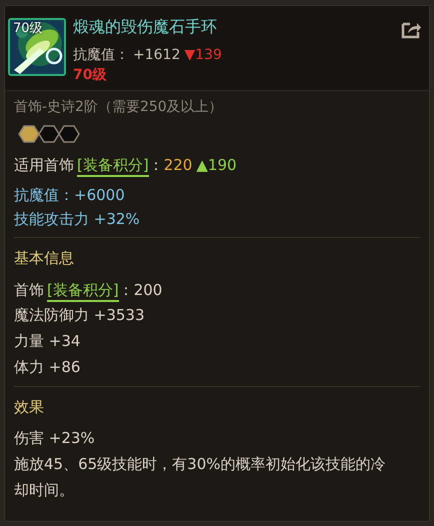 The image size is (434, 526). What do you see at coordinates (90, 75) in the screenshot?
I see `required-level: 70级` at bounding box center [90, 75].